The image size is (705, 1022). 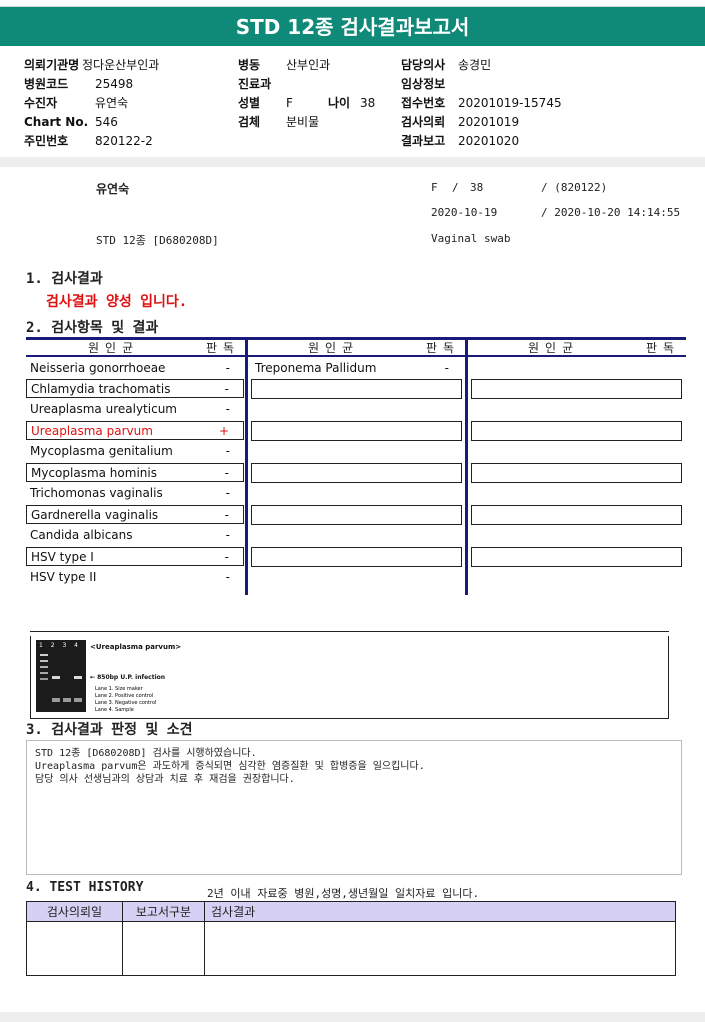 What do you see at coordinates (249, 122) in the screenshot?
I see `label-specimen: 검체` at bounding box center [249, 122].